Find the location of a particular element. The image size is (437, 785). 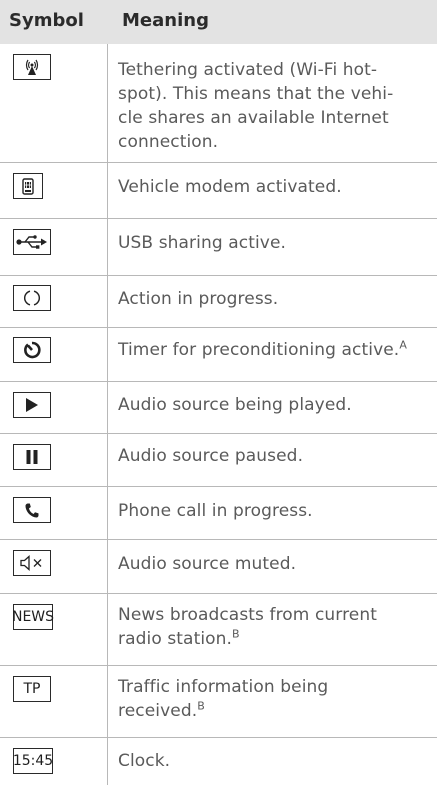

meaning-text: Audio source being played. is located at coordinates (273, 405).